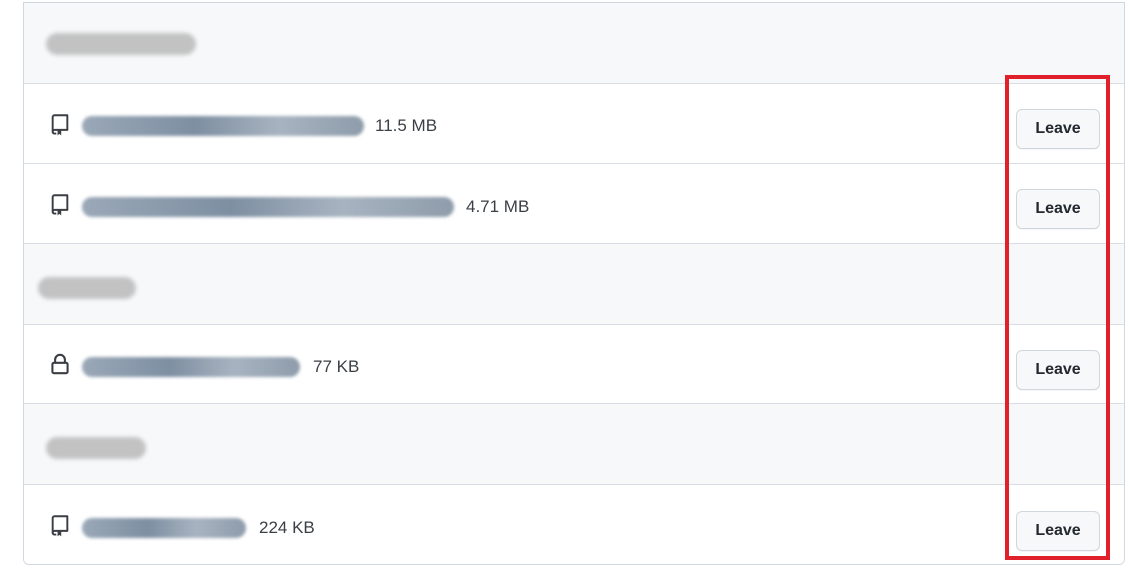 The image size is (1133, 583). Describe the element at coordinates (287, 527) in the screenshot. I see `repository-size: 224 KB` at that location.